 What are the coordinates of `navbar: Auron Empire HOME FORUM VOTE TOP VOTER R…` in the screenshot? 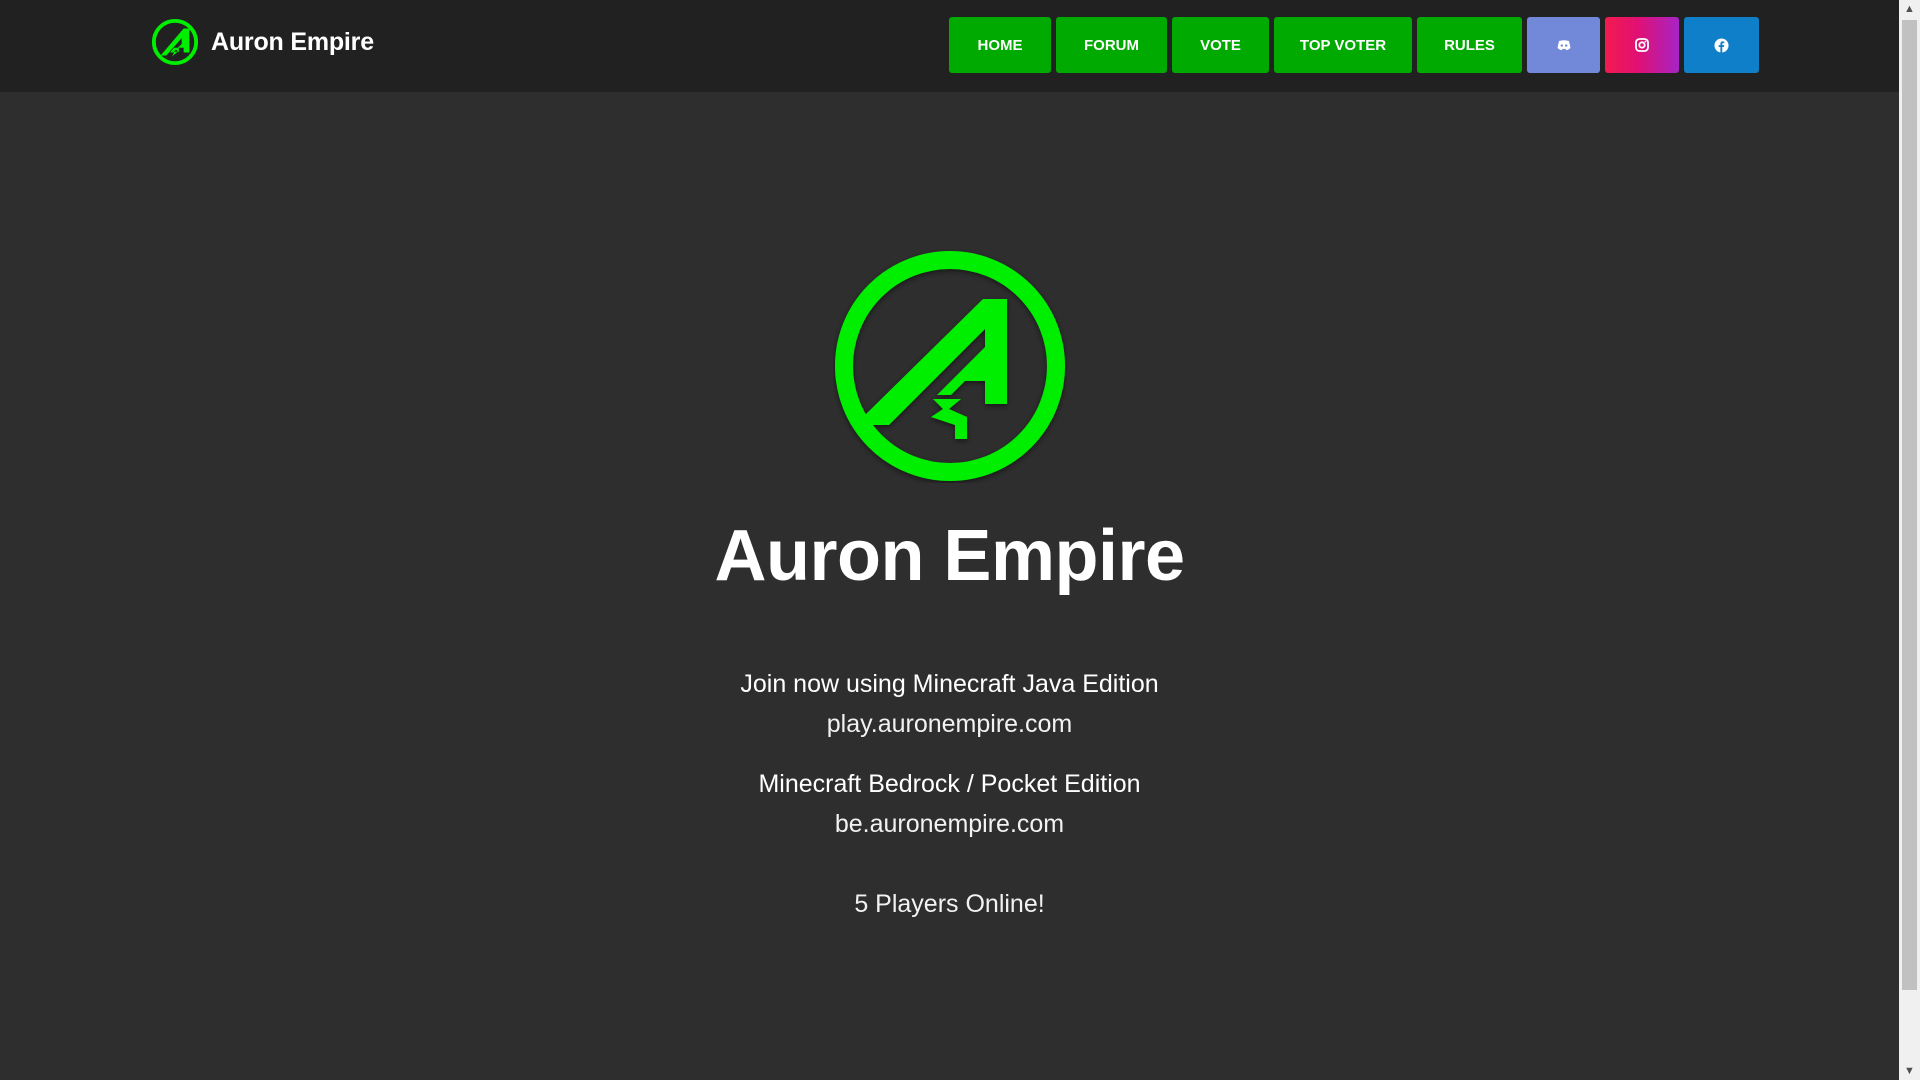 It's located at (949, 46).